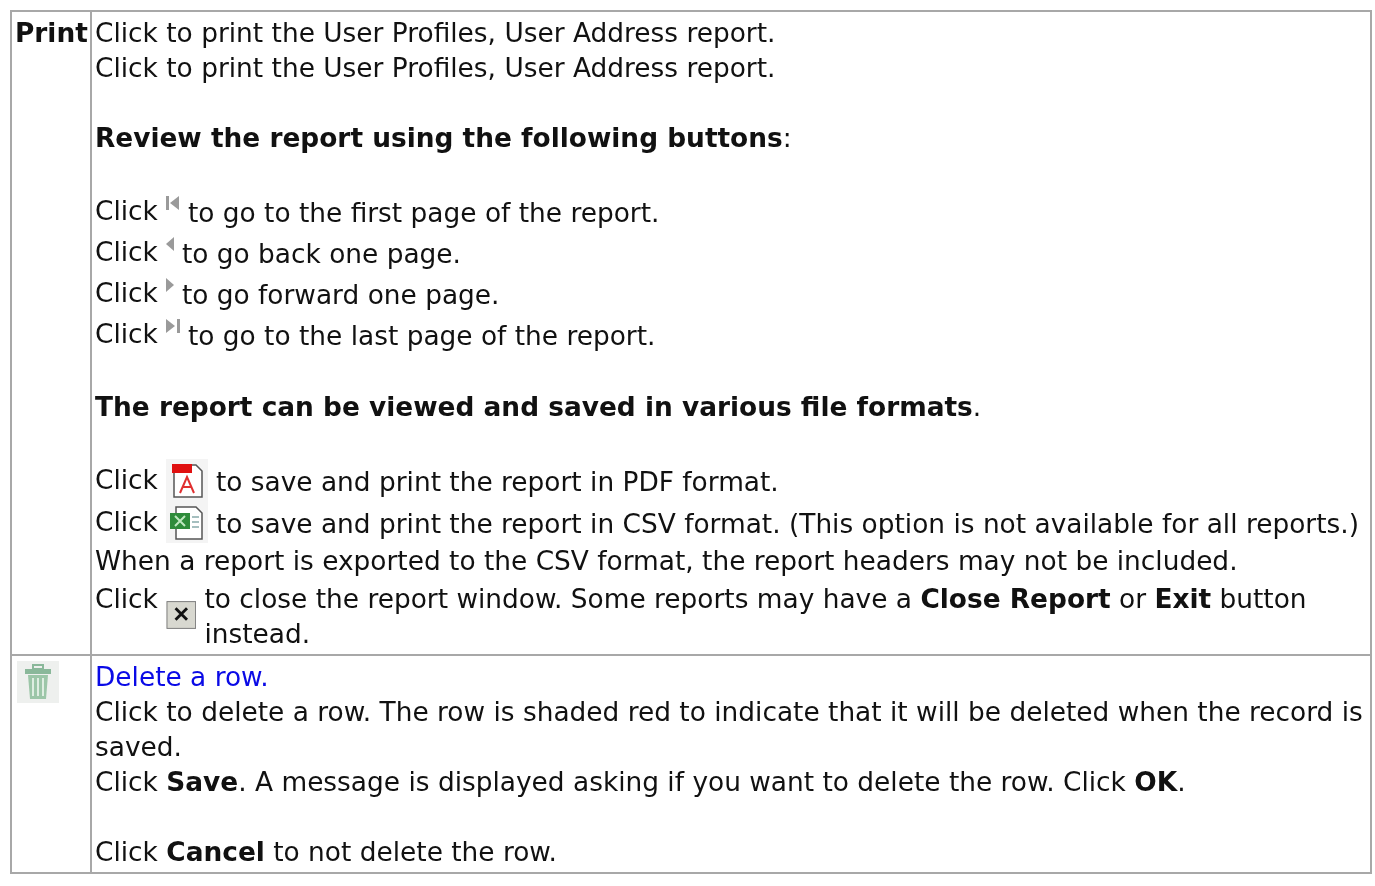 This screenshot has width=1375, height=886. What do you see at coordinates (51, 32) in the screenshot?
I see `row-label: Print` at bounding box center [51, 32].